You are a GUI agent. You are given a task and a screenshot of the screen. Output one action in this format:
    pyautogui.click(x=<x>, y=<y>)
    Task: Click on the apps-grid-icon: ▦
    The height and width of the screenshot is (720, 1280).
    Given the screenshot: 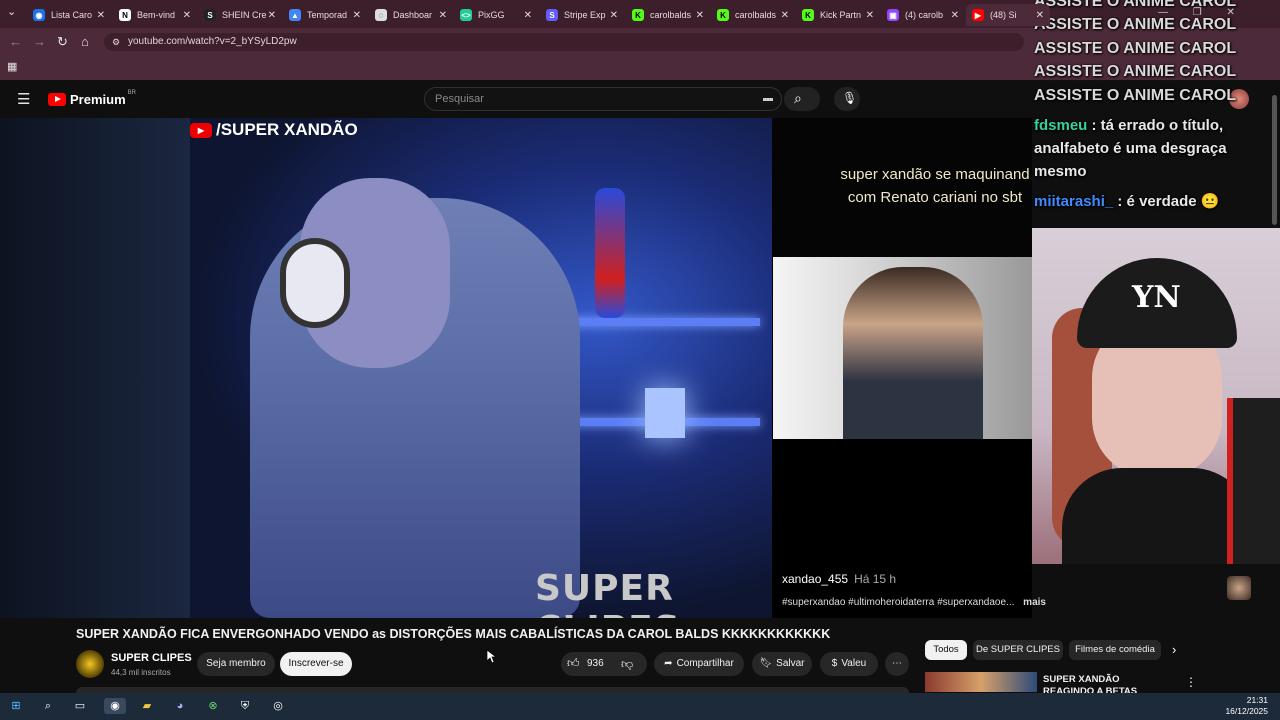 What is the action you would take?
    pyautogui.click(x=12, y=66)
    